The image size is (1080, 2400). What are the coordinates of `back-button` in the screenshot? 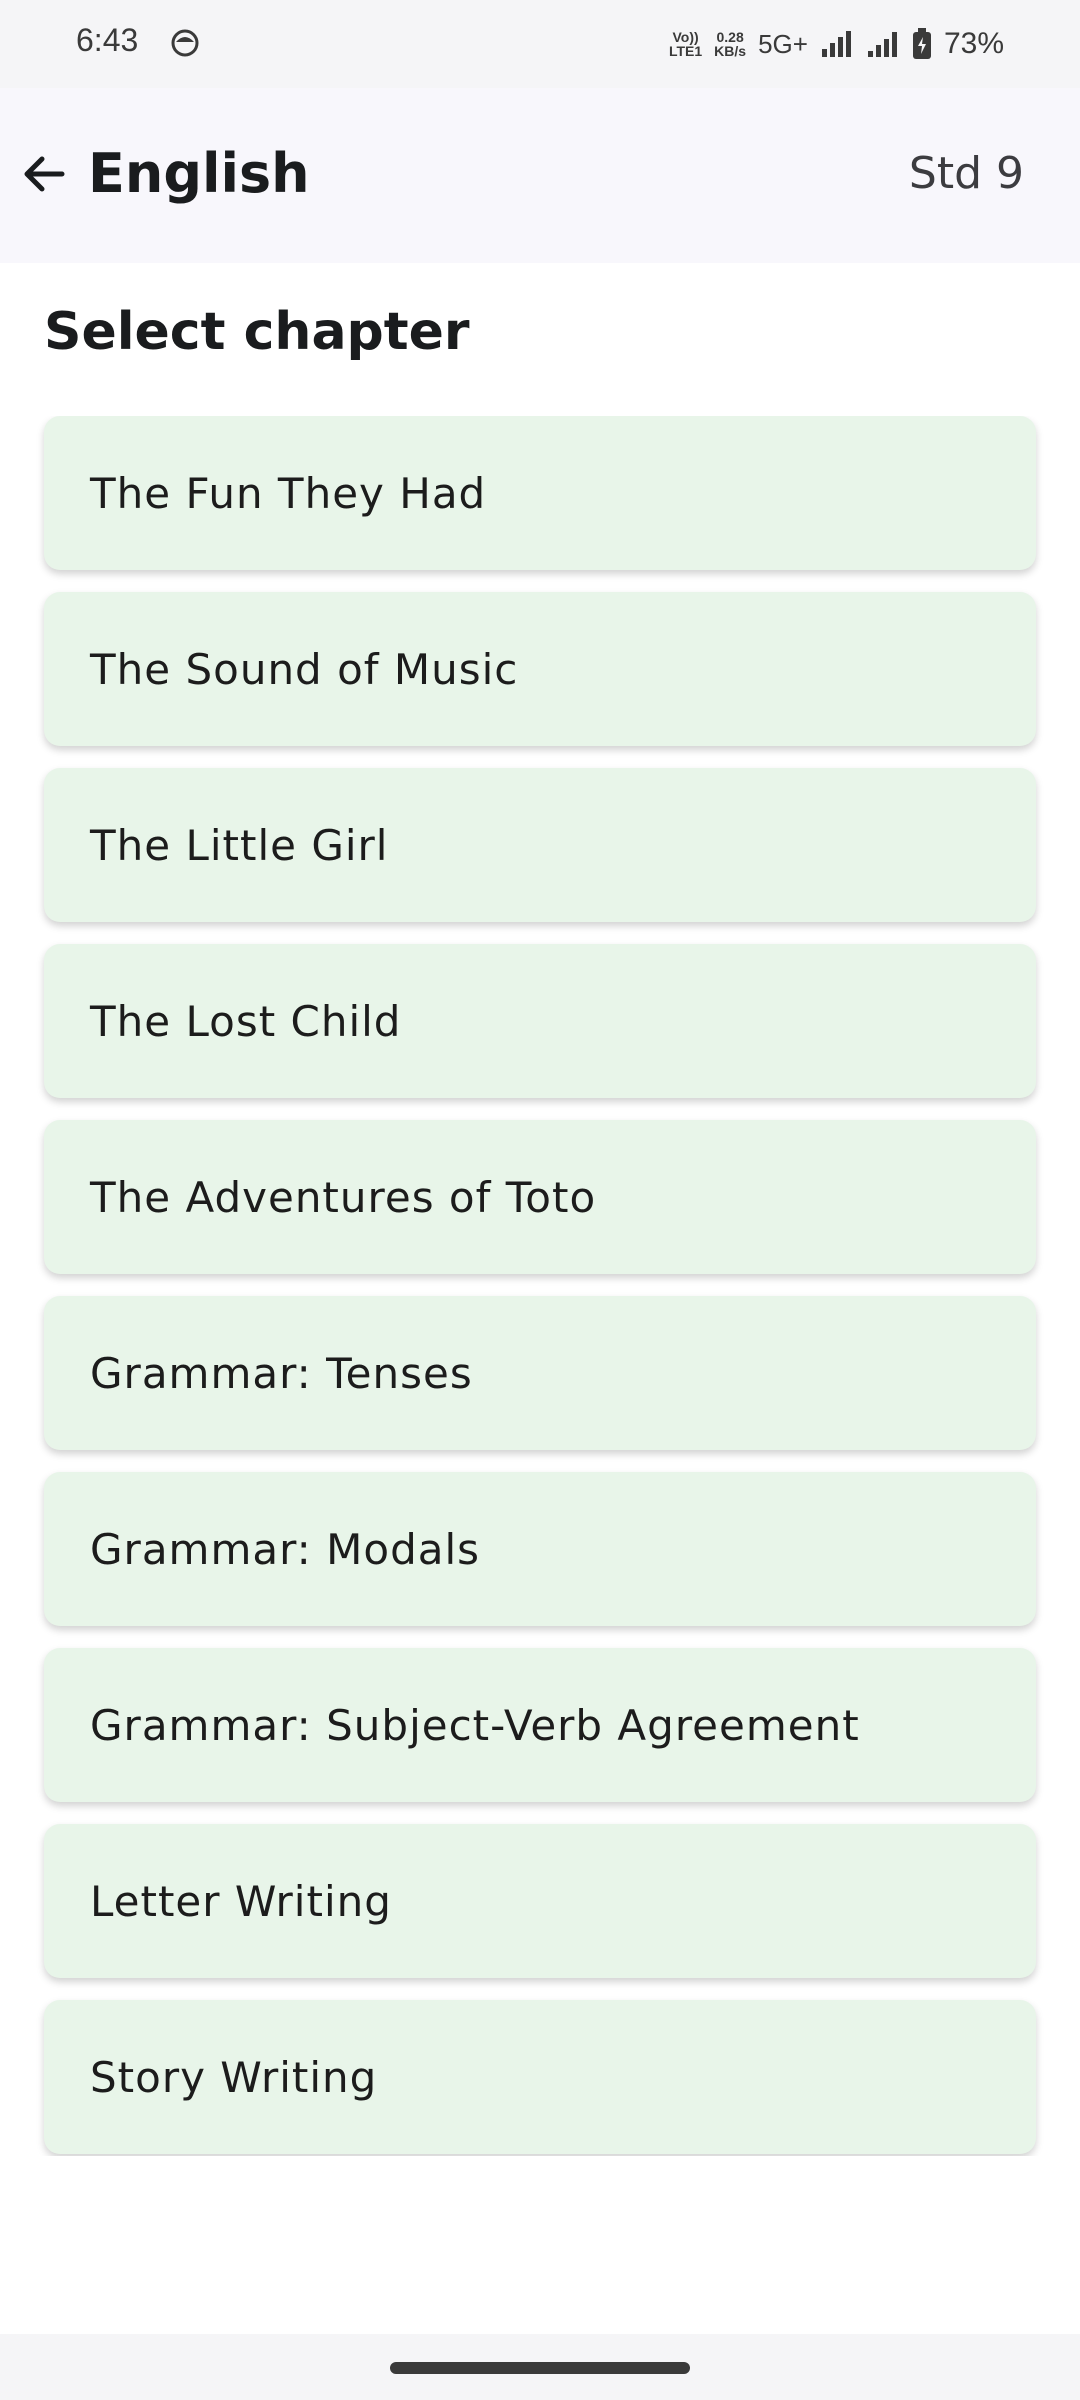 It's located at (44, 174).